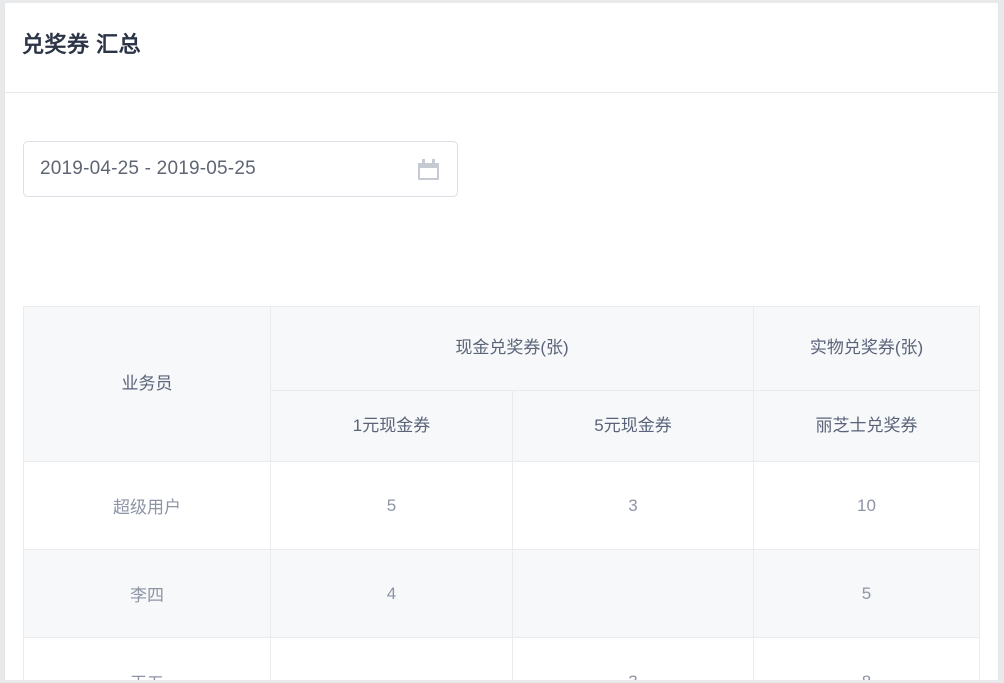  Describe the element at coordinates (866, 348) in the screenshot. I see `column-group-header-physical-vouchers: 实物兑奖券(张)` at that location.